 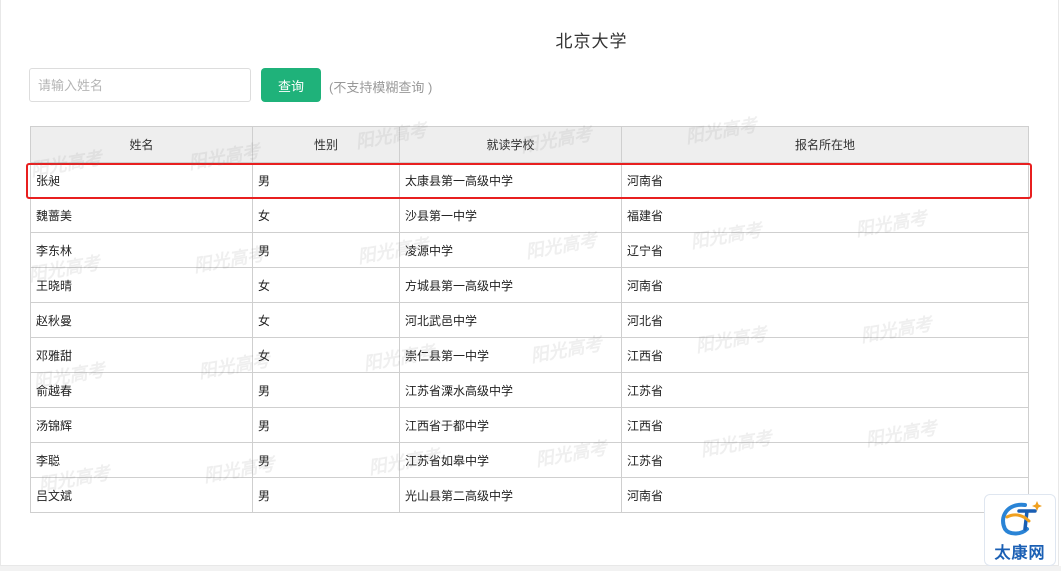 I want to click on cell-region: 辽宁省, so click(x=825, y=250).